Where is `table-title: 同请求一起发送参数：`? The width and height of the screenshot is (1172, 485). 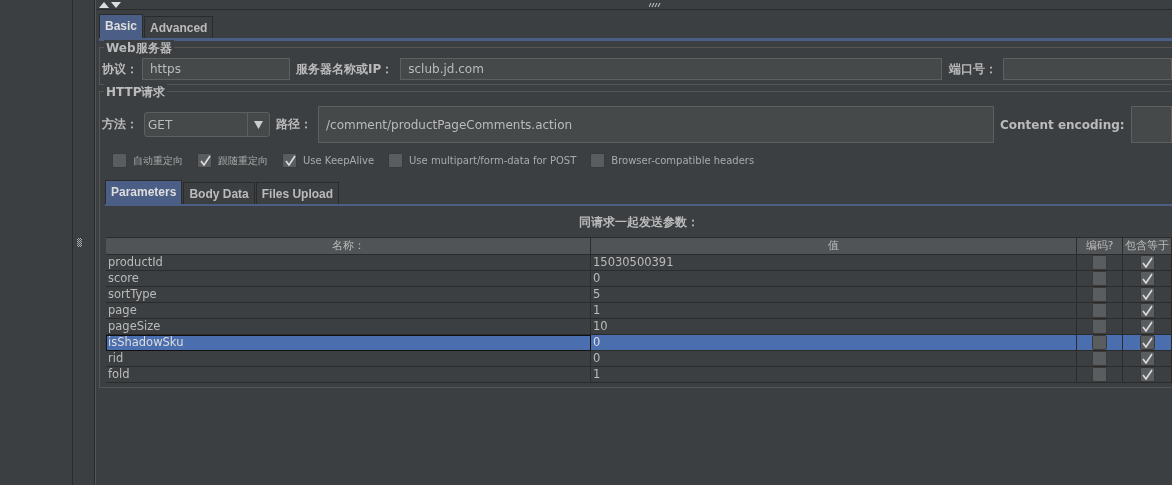 table-title: 同请求一起发送参数： is located at coordinates (638, 222).